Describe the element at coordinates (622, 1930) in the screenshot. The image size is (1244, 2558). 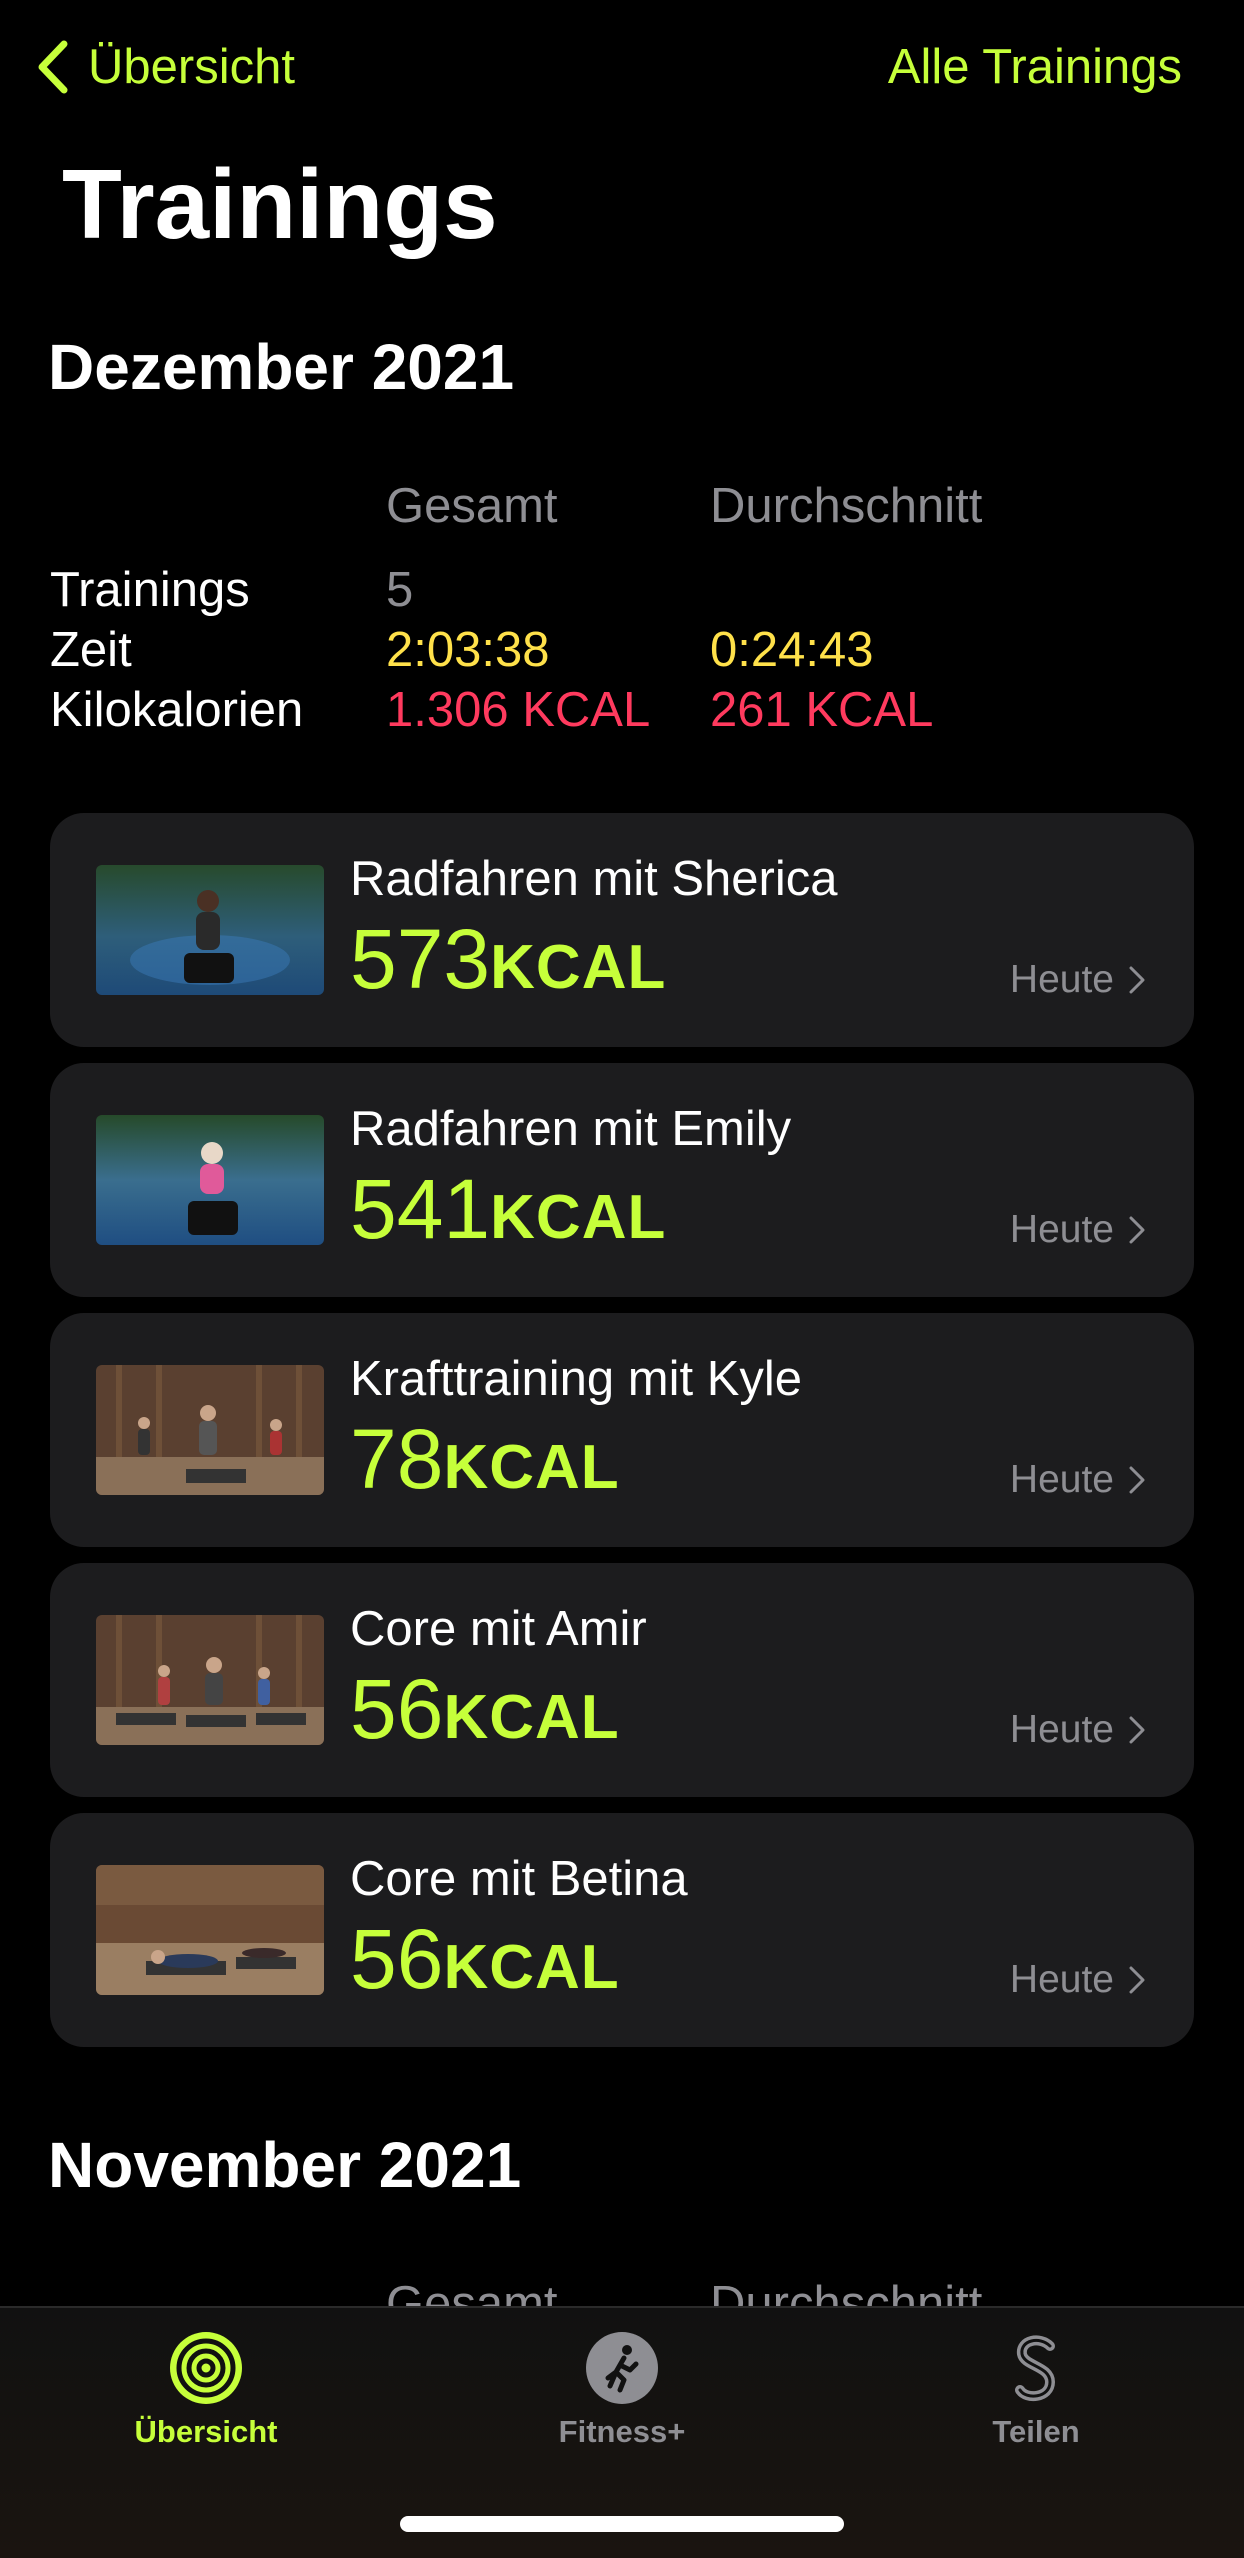
I see `workout-card: Core mit Betina 56KCAL Heute` at that location.